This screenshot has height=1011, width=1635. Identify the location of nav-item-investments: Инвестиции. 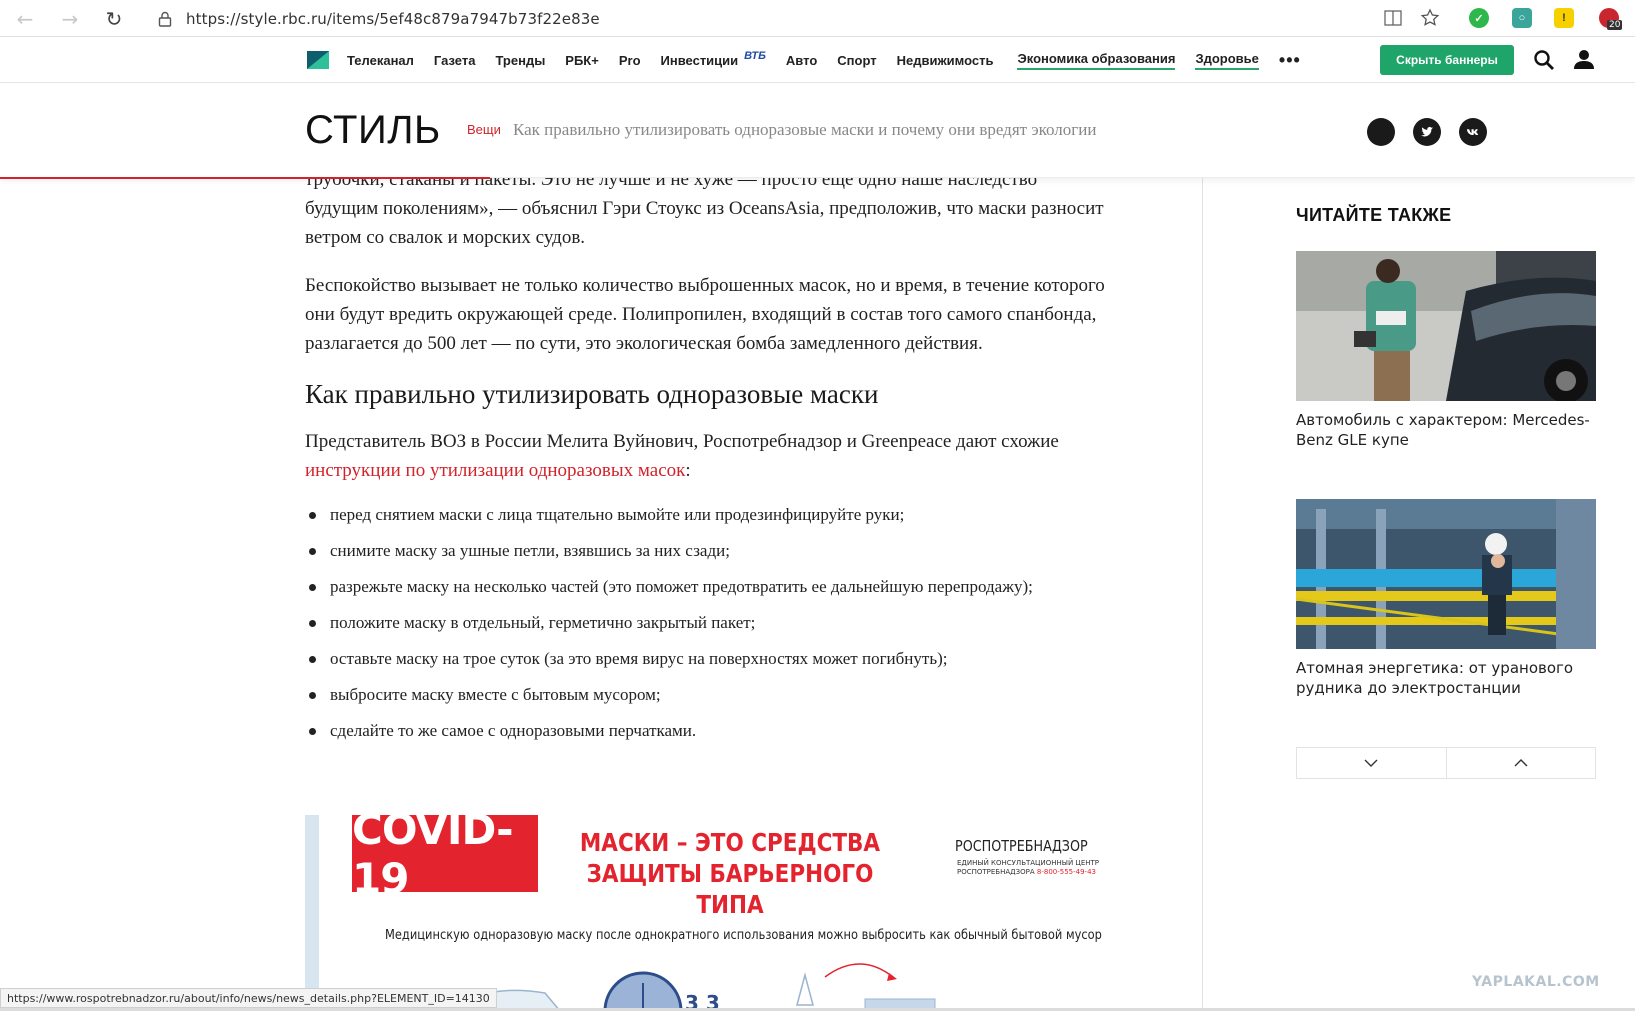
(700, 60).